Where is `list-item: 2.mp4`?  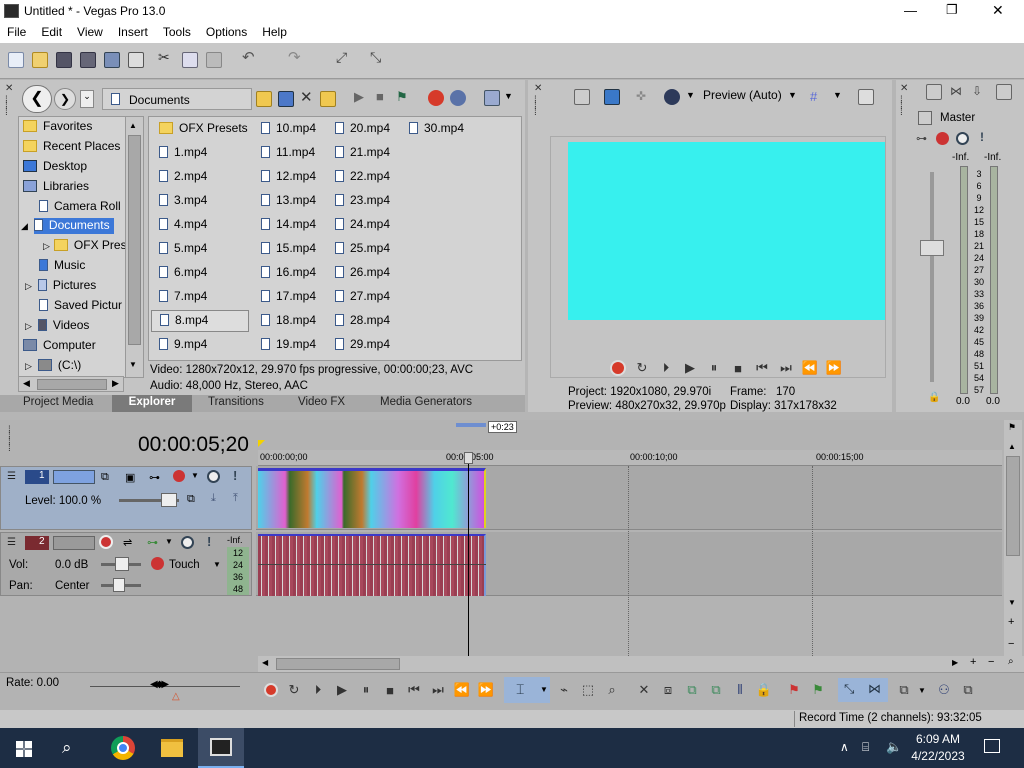
list-item: 2.mp4 is located at coordinates (183, 179).